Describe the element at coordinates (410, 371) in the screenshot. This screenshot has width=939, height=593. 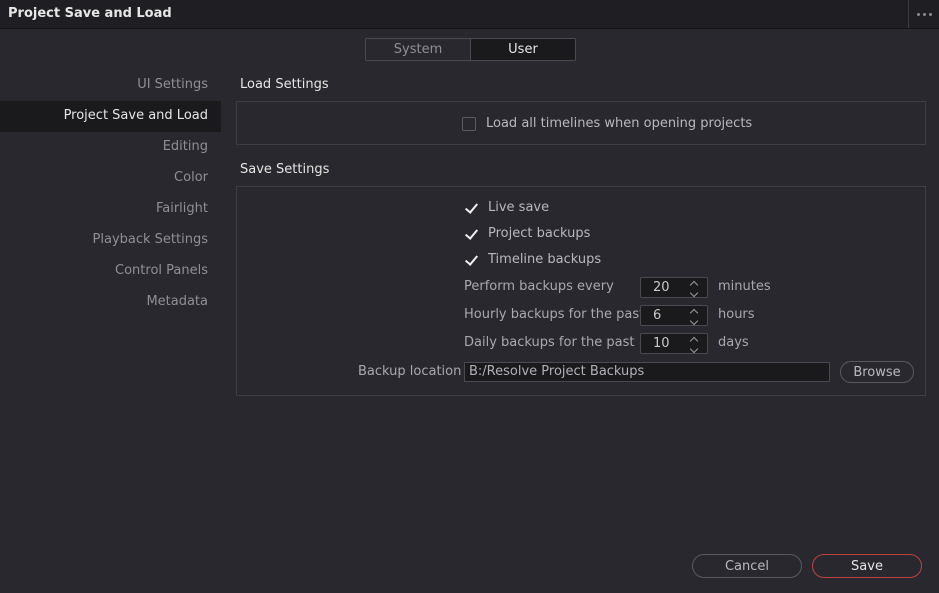
I see `backup-location-label: Backup location` at that location.